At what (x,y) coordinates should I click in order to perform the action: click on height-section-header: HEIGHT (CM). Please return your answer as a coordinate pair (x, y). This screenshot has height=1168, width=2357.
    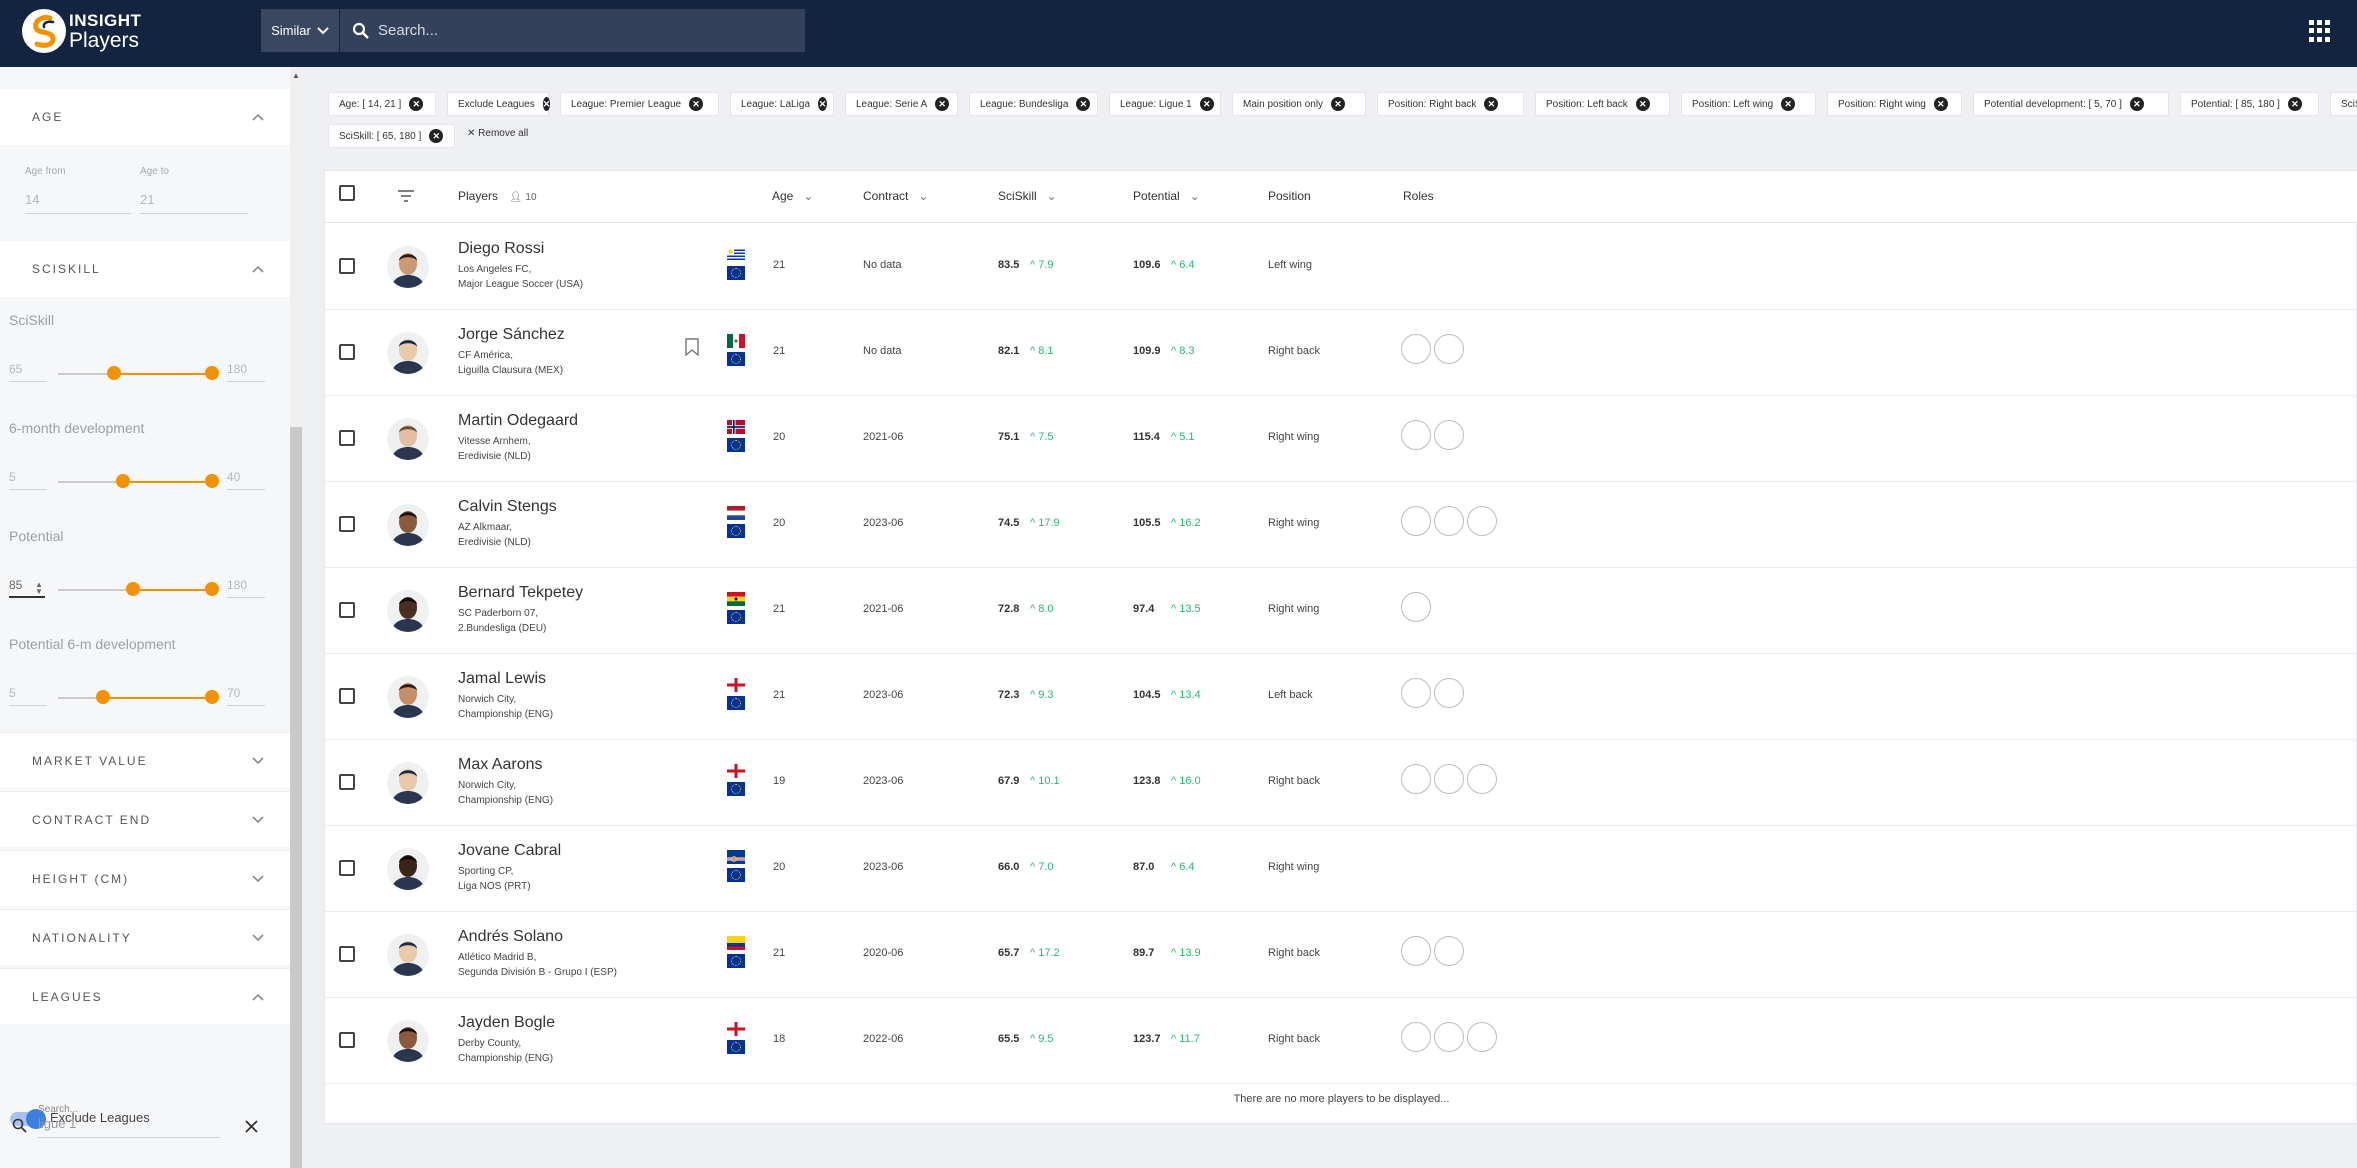
    Looking at the image, I should click on (145, 878).